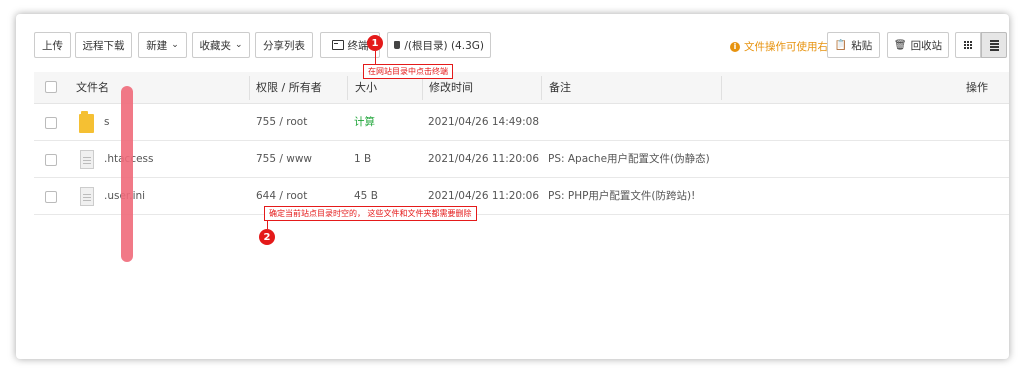  I want to click on disk-icon, so click(397, 45).